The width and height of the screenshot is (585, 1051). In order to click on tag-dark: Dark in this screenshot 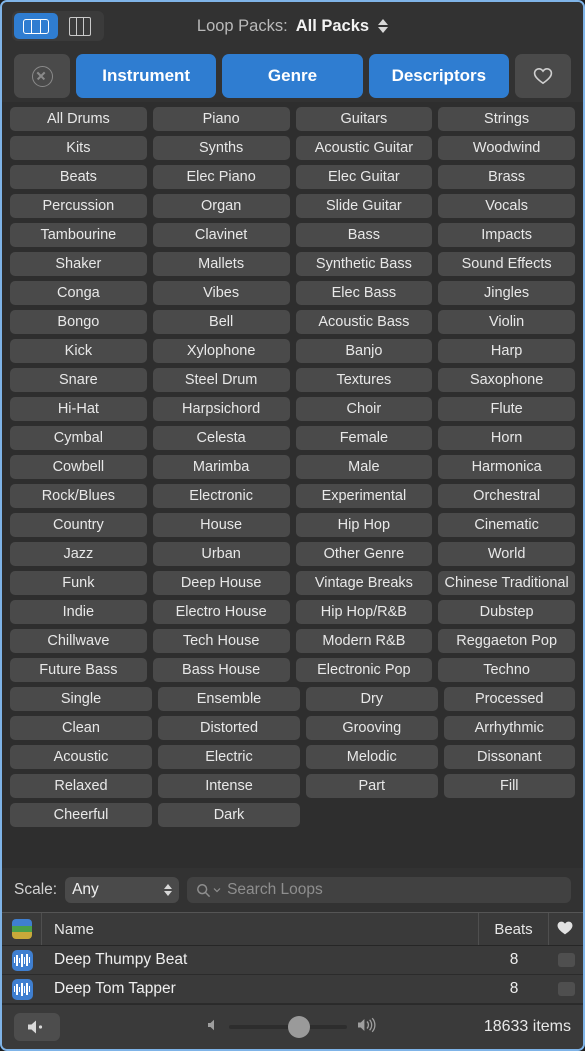, I will do `click(229, 815)`.